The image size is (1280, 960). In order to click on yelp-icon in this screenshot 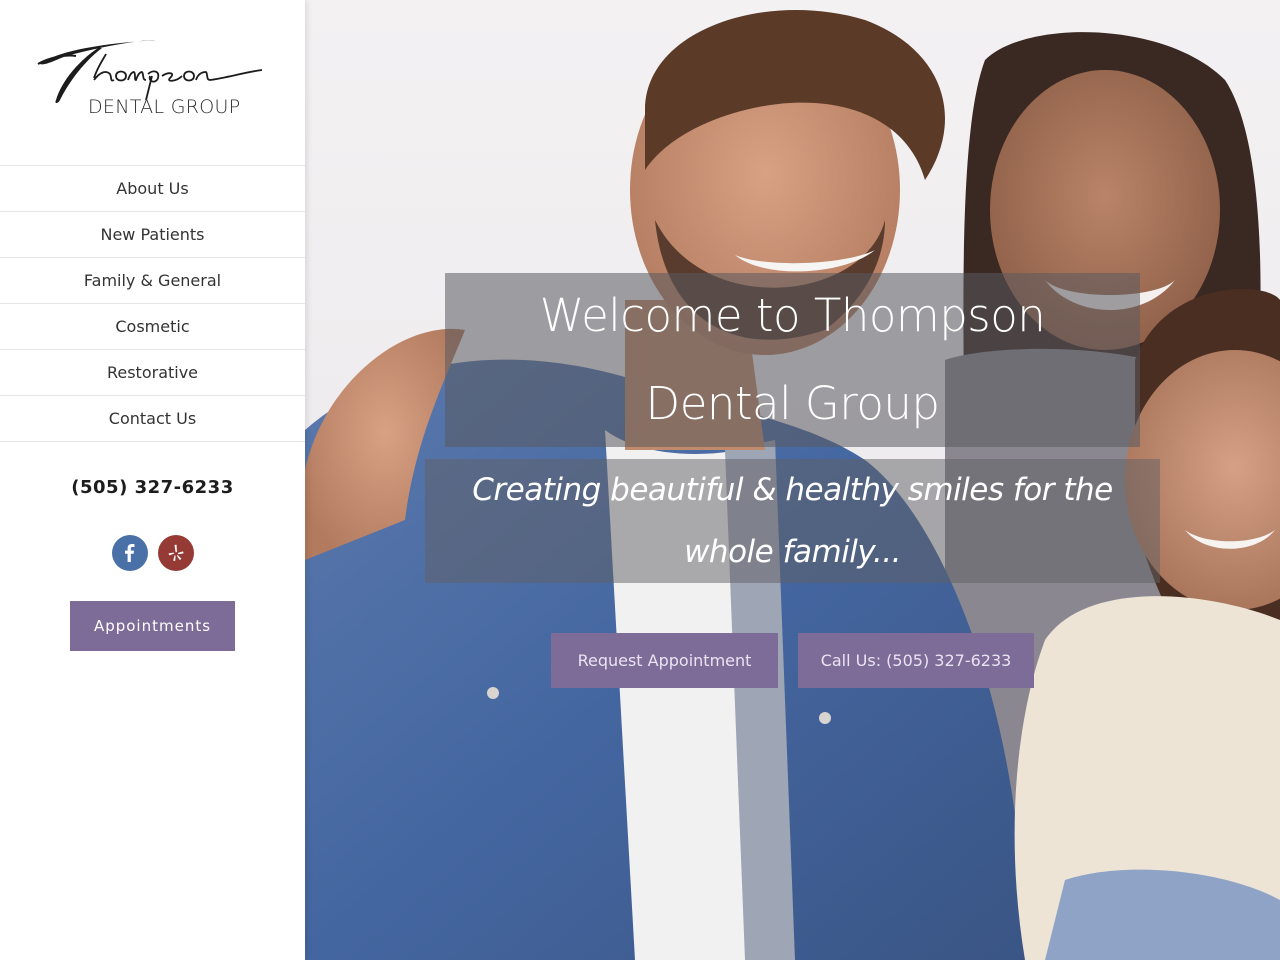, I will do `click(176, 552)`.